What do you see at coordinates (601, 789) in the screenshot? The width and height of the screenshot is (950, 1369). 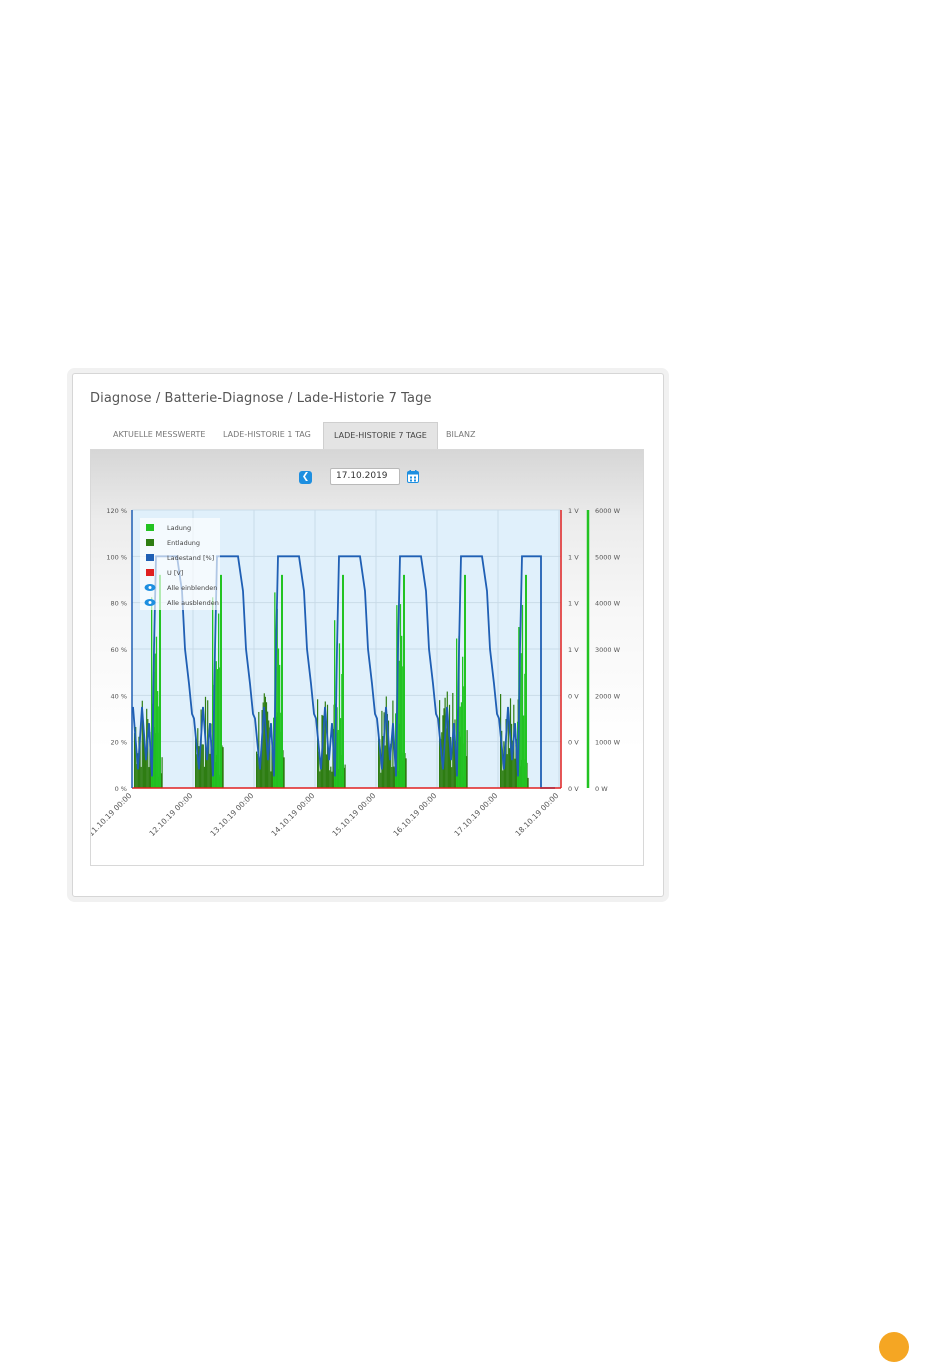 I see `power-tick-label: 0 W` at bounding box center [601, 789].